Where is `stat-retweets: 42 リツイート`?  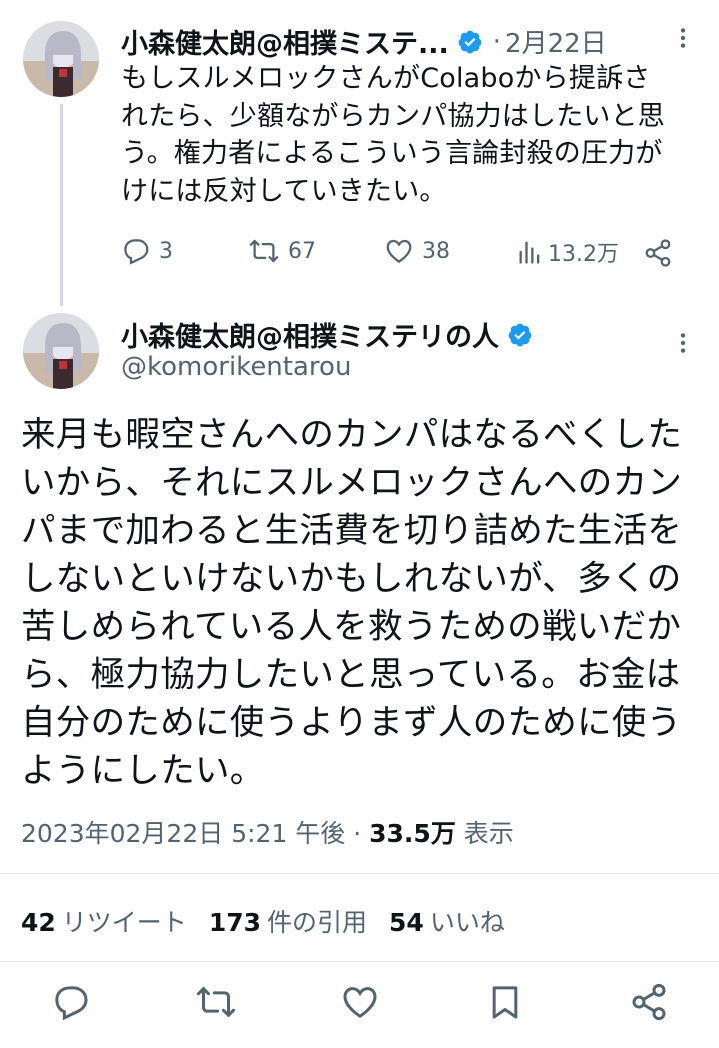
stat-retweets: 42 リツイート is located at coordinates (115, 922).